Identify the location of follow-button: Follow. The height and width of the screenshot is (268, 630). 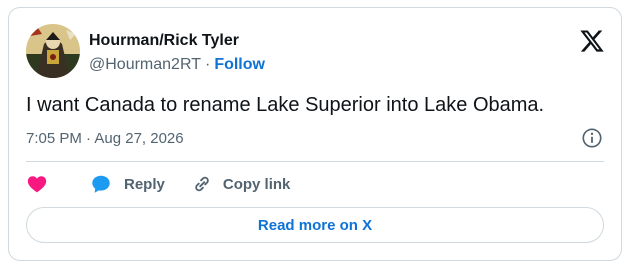
(239, 64).